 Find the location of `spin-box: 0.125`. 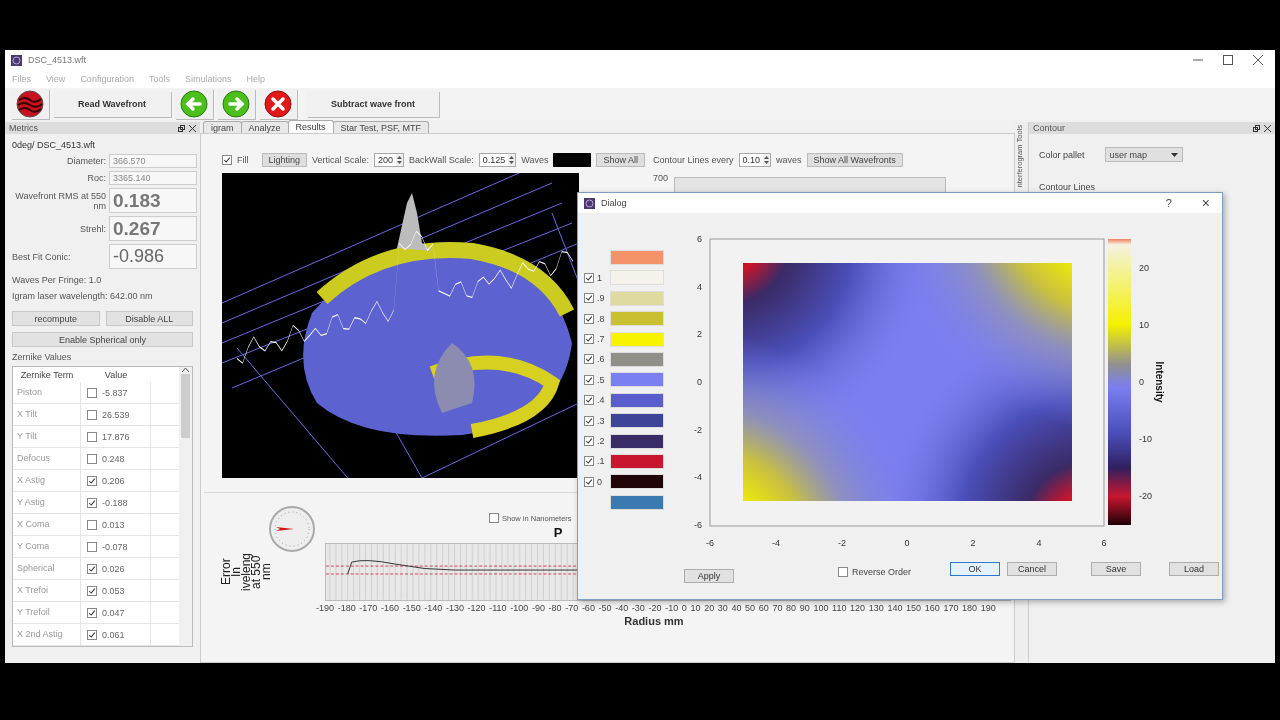

spin-box: 0.125 is located at coordinates (497, 160).